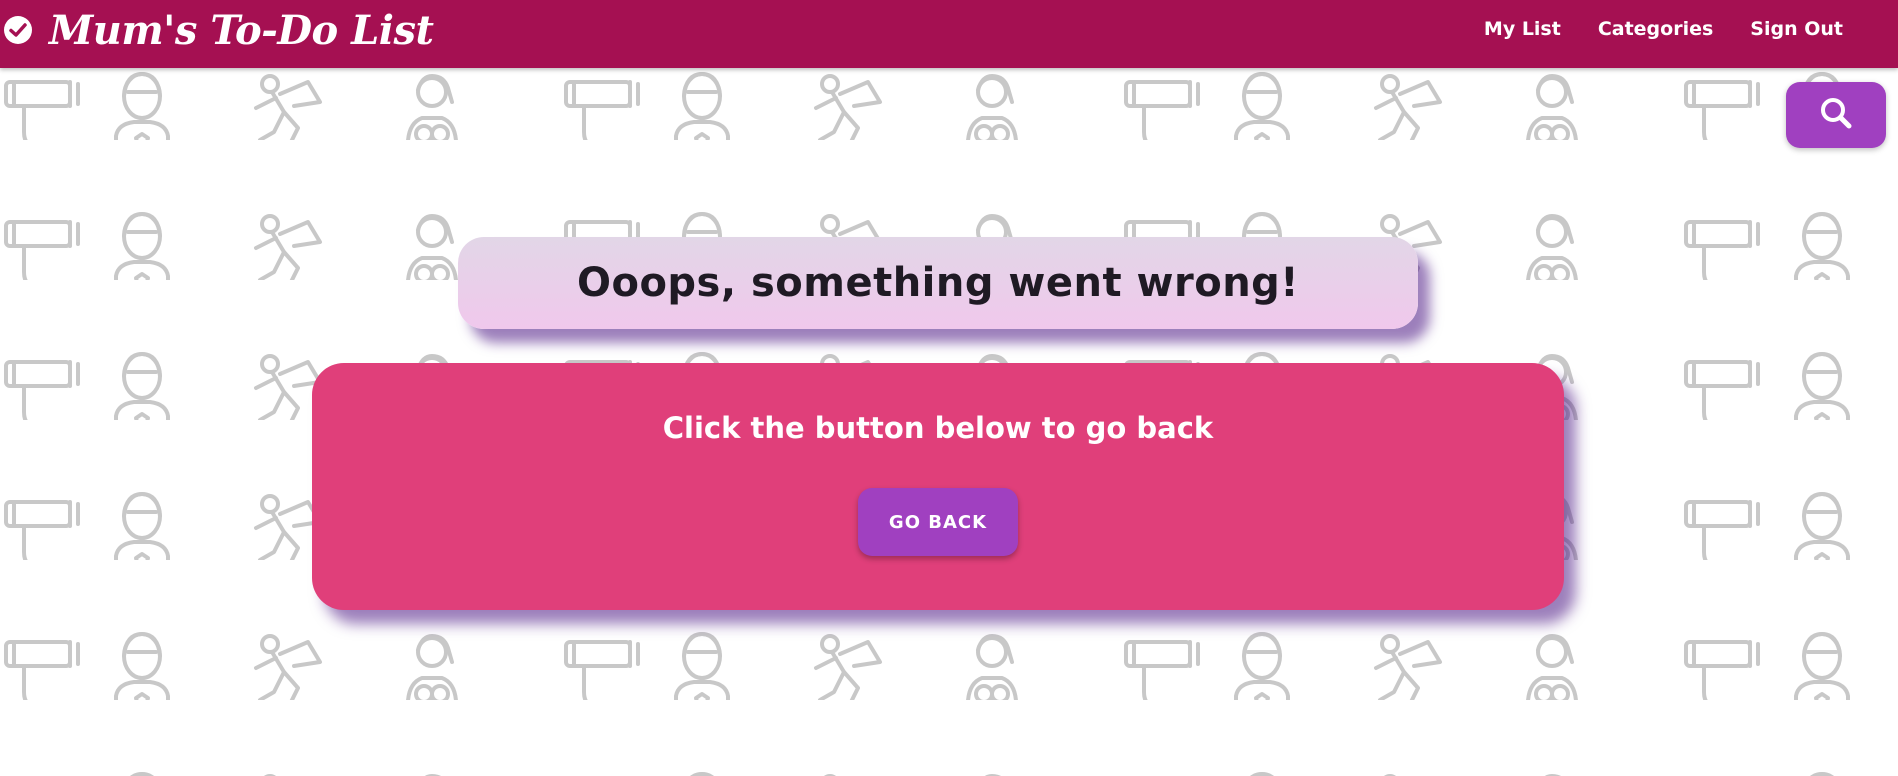  I want to click on nav-links: My List Categories Sign Out, so click(1645, 29).